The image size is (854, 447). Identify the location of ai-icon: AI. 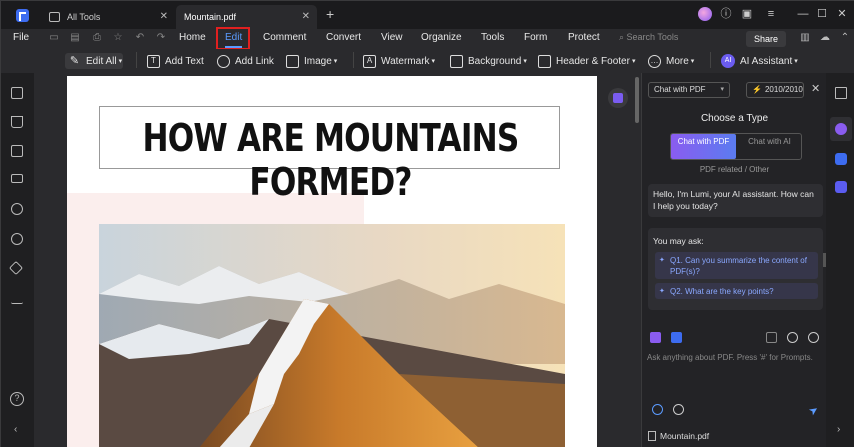
(728, 61).